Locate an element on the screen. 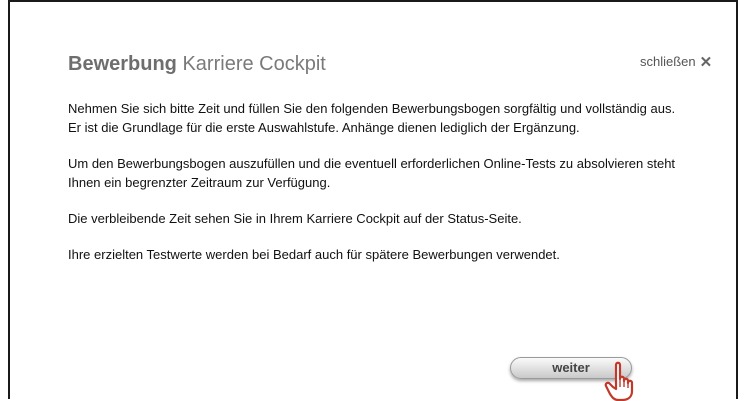  next-button: weiter is located at coordinates (571, 368).